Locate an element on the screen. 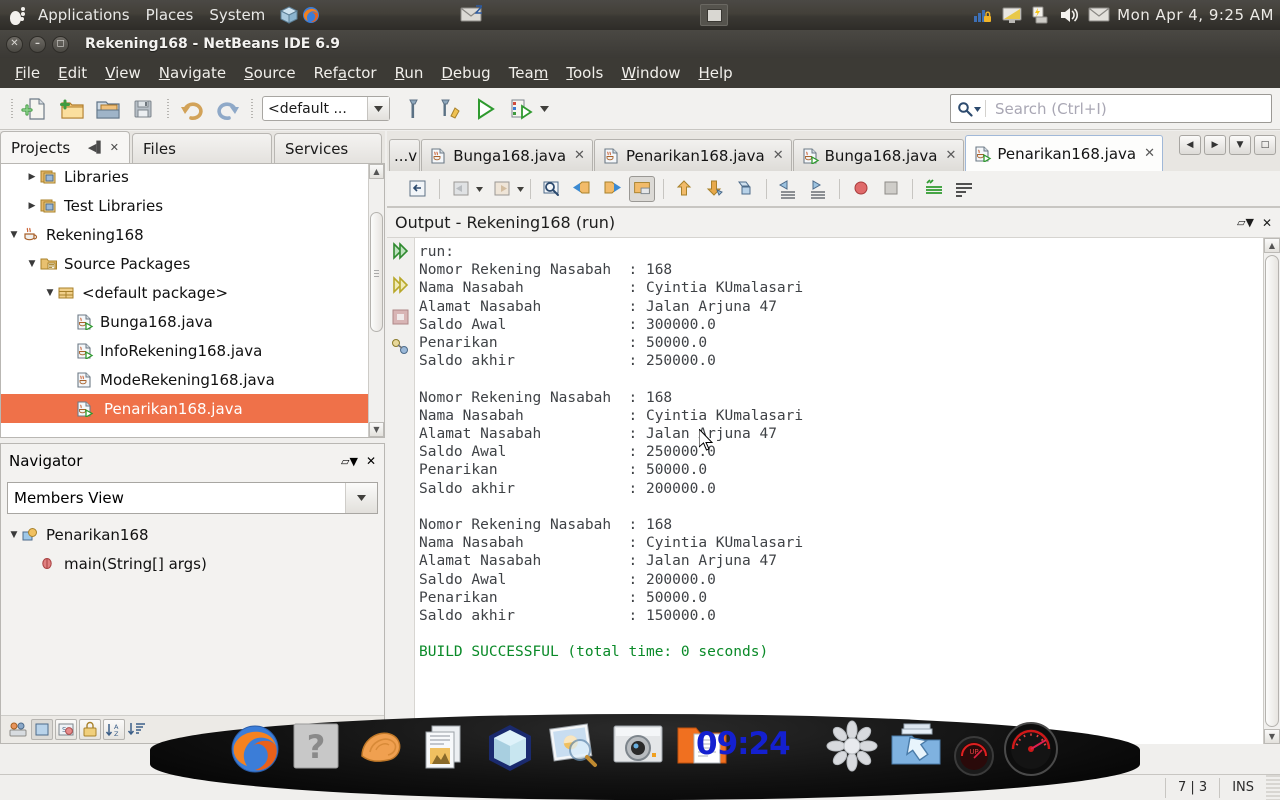 This screenshot has width=1280, height=800. tree-node: Bunga168.java is located at coordinates (192, 321).